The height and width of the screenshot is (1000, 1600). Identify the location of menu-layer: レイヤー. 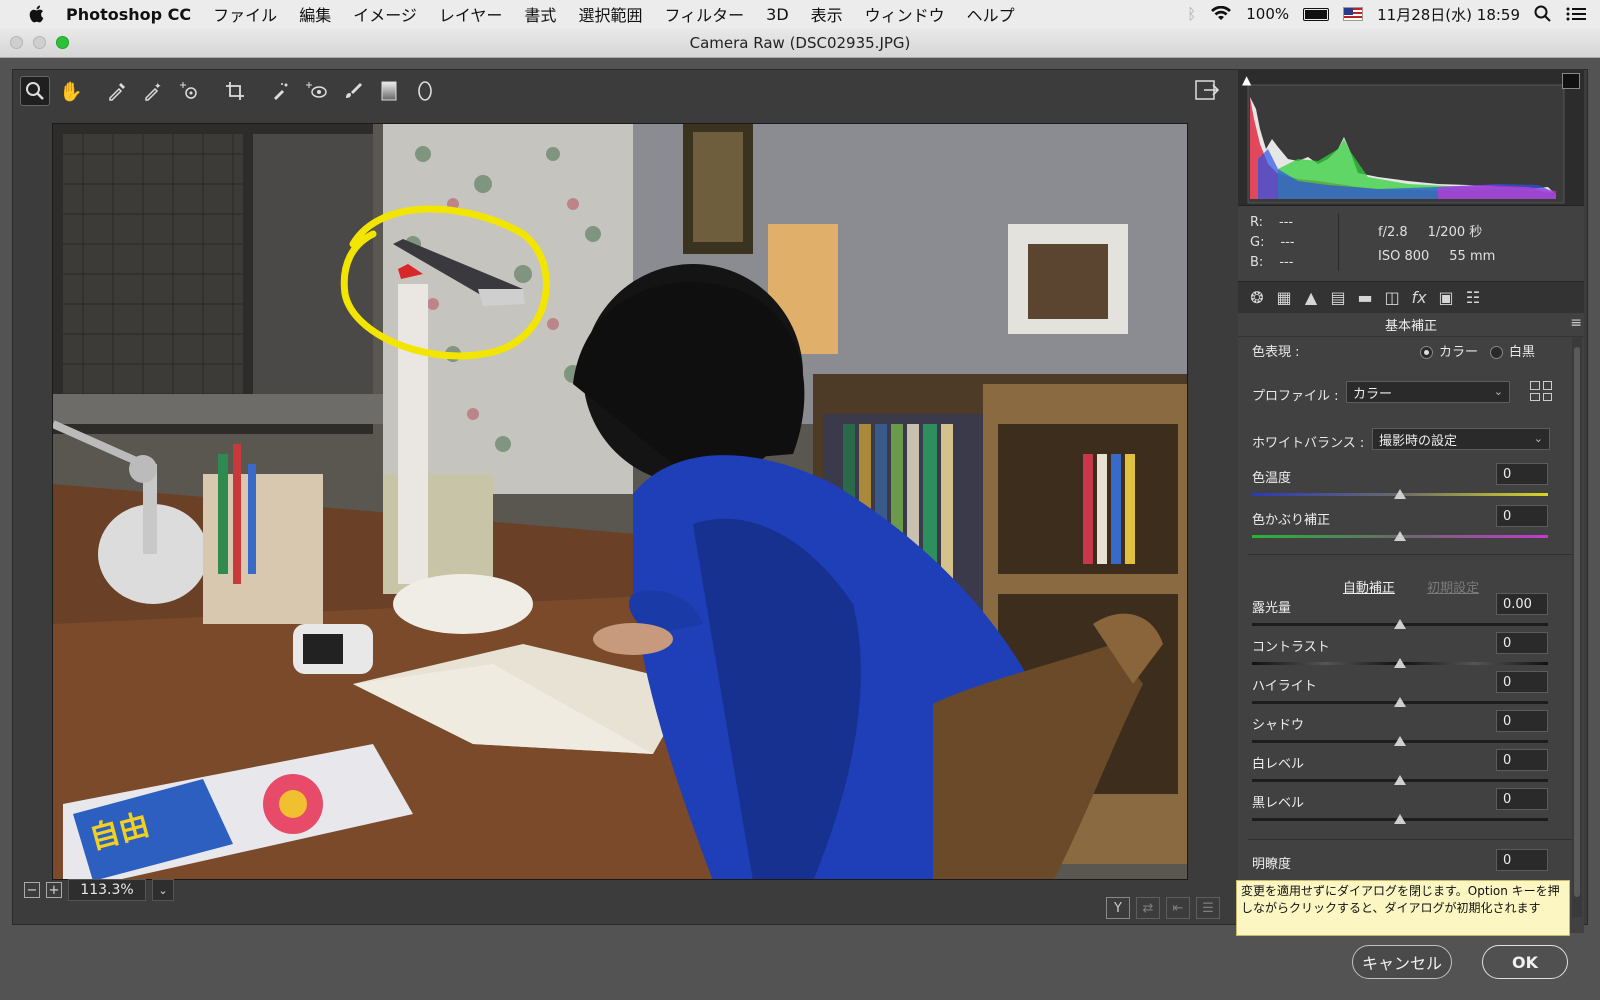
(471, 14).